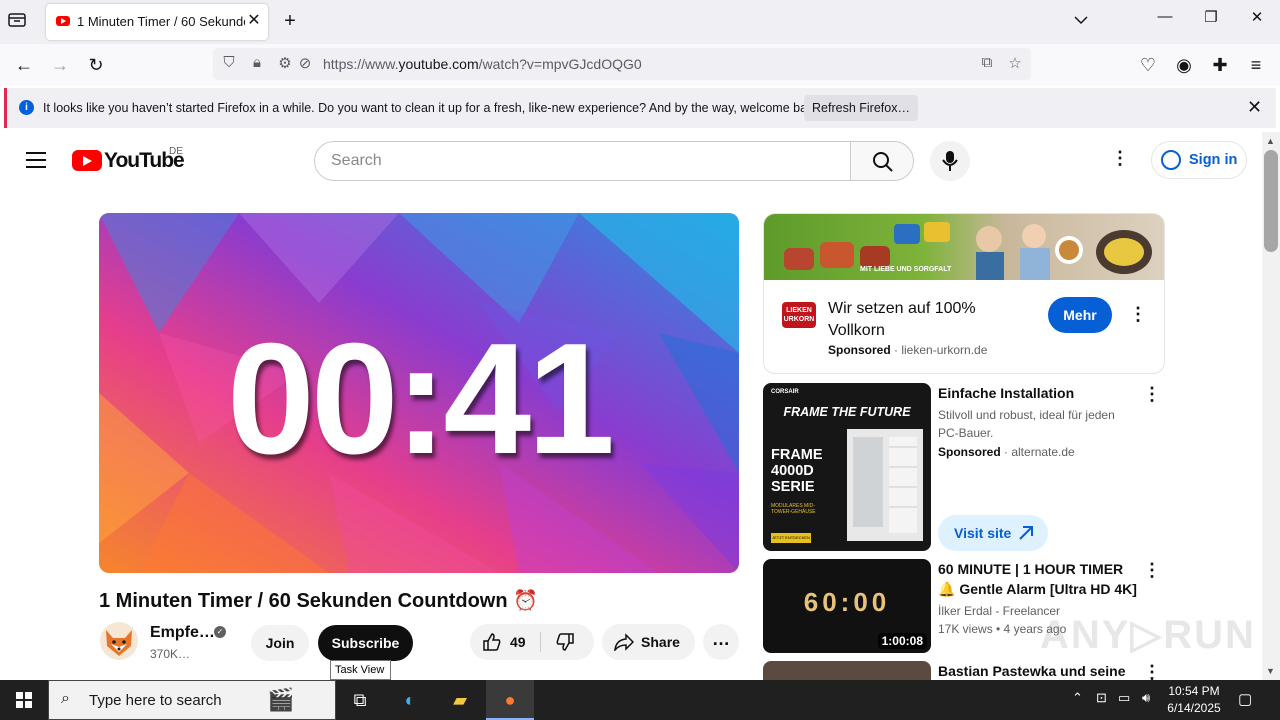 The width and height of the screenshot is (1280, 720). I want to click on autoplay-blocked-icon: ⊘, so click(305, 63).